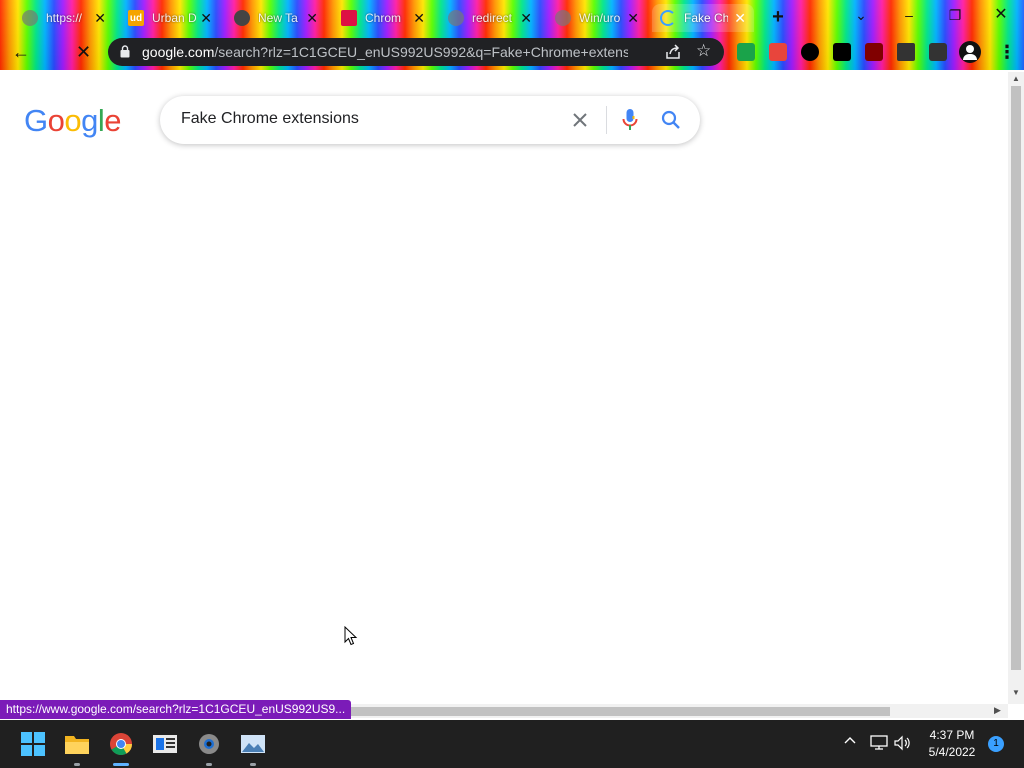  What do you see at coordinates (174, 18) in the screenshot?
I see `tab-title: Urban D` at bounding box center [174, 18].